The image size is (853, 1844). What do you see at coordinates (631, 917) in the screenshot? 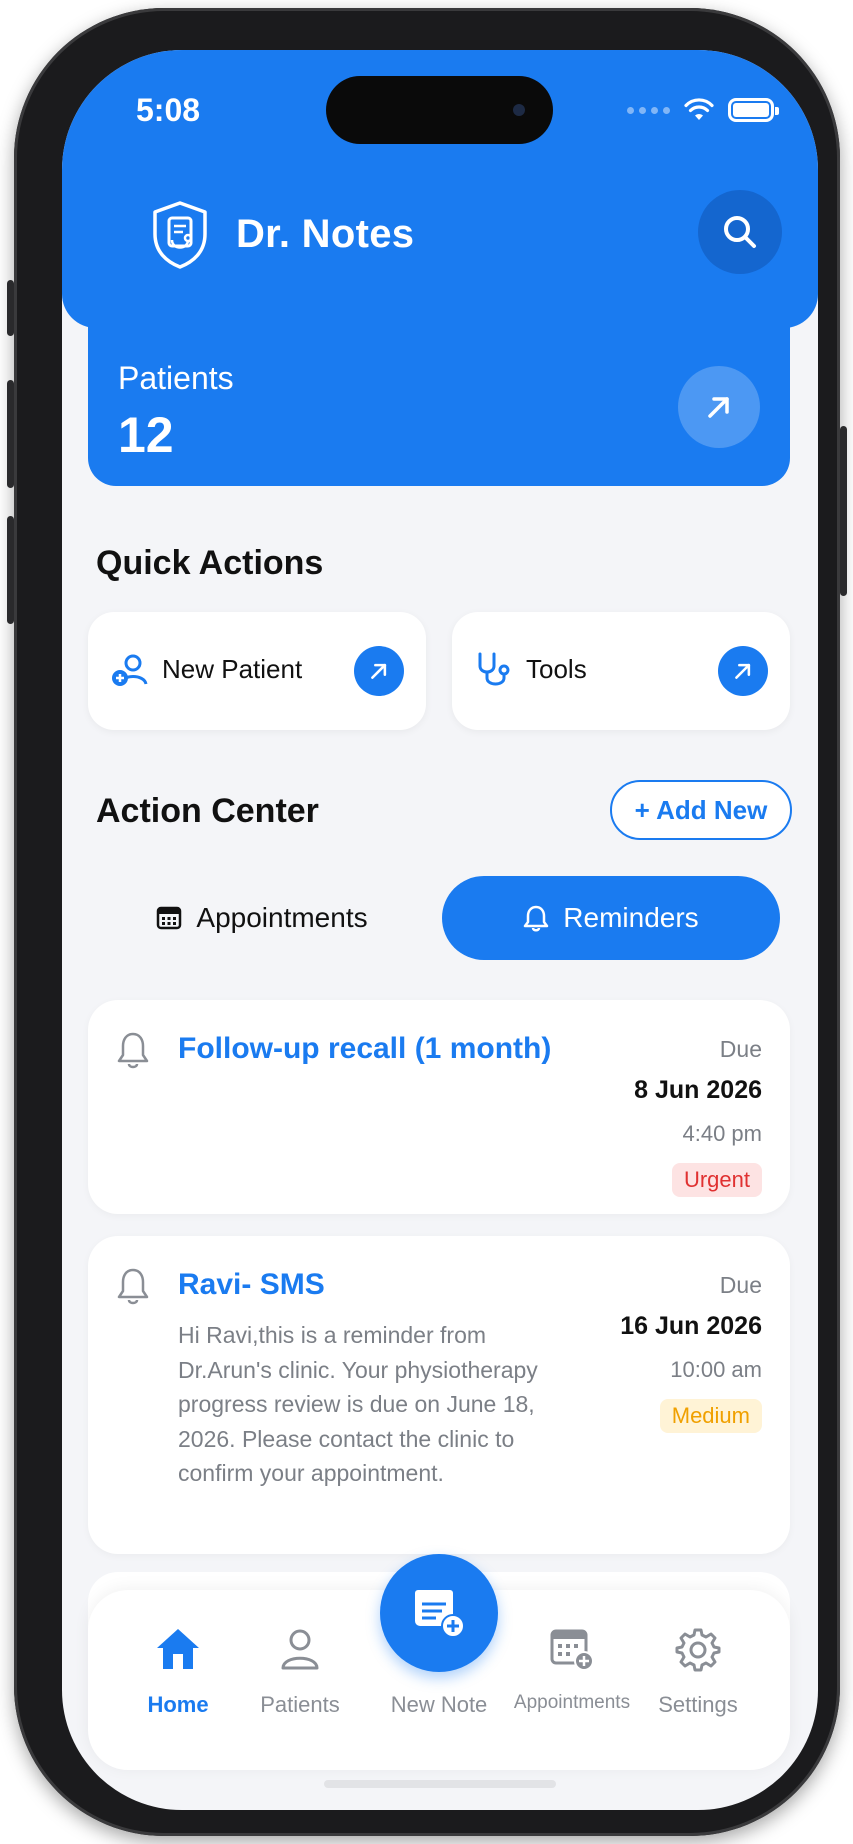
I see `tab-label: Reminders` at bounding box center [631, 917].